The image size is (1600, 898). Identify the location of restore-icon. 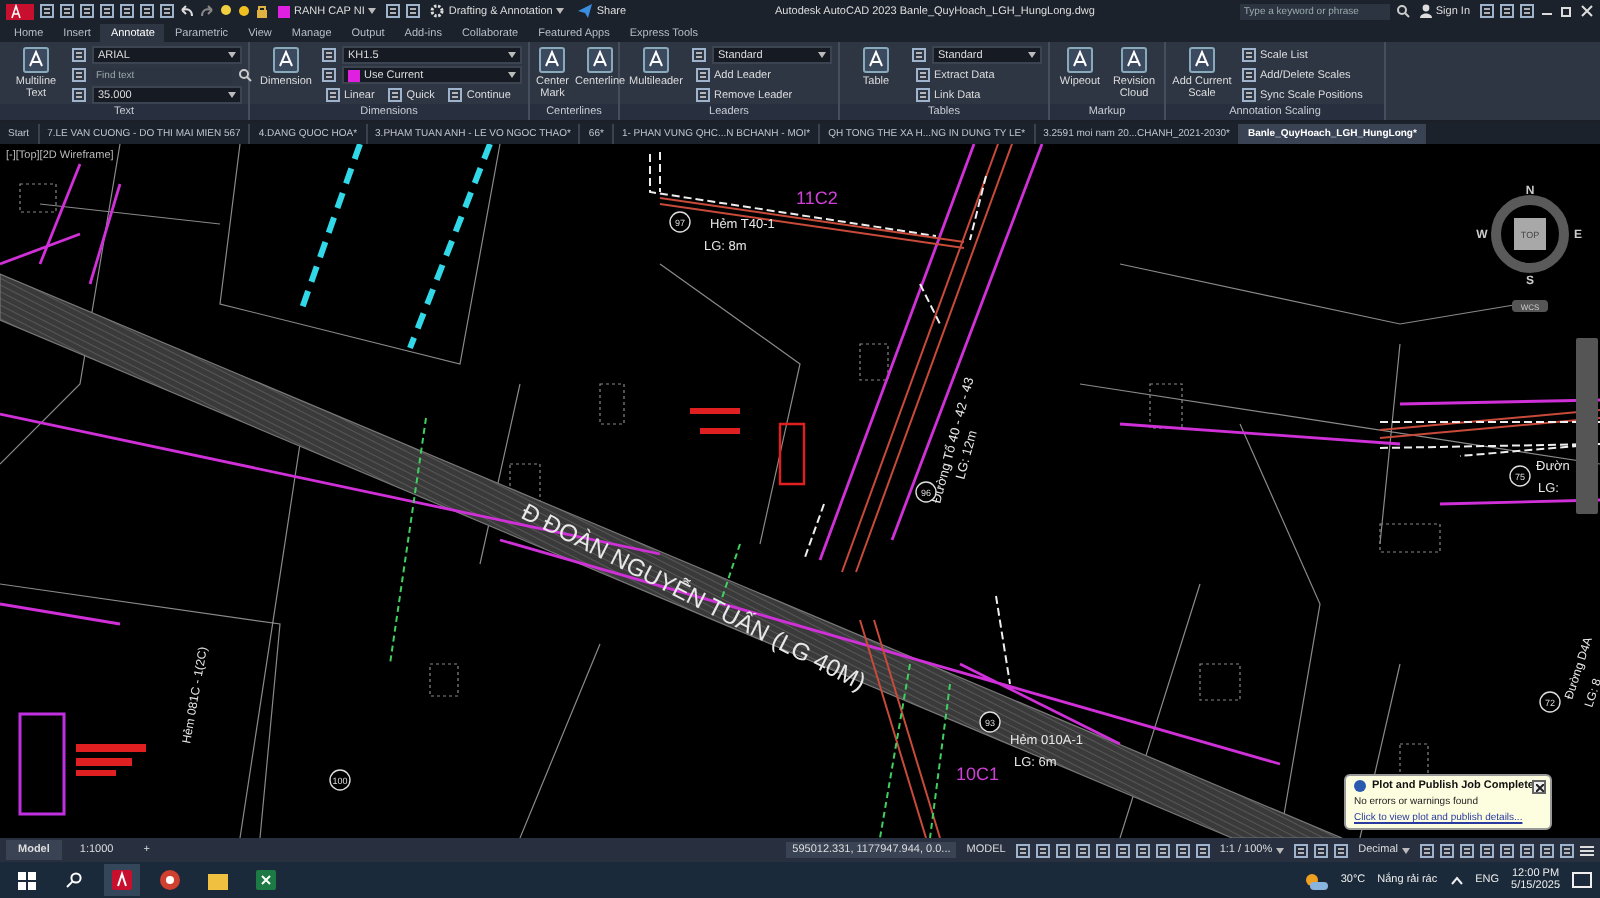
(1567, 11).